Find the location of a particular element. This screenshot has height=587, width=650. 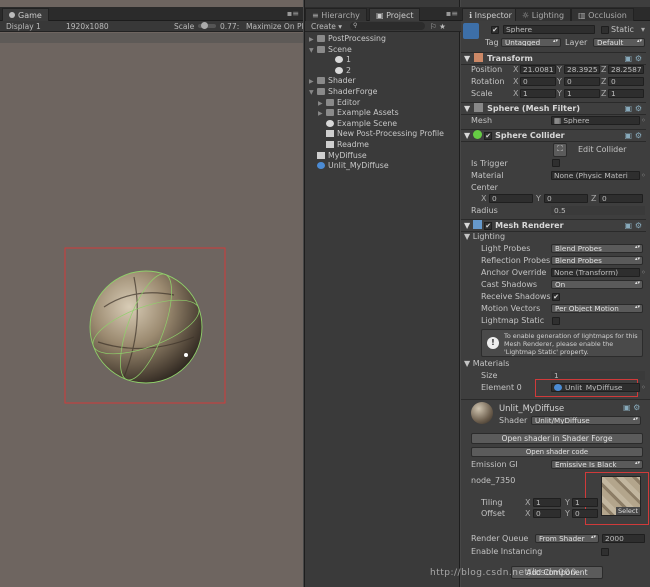

element0-field: Unlit_MyDiffuse is located at coordinates (595, 387).